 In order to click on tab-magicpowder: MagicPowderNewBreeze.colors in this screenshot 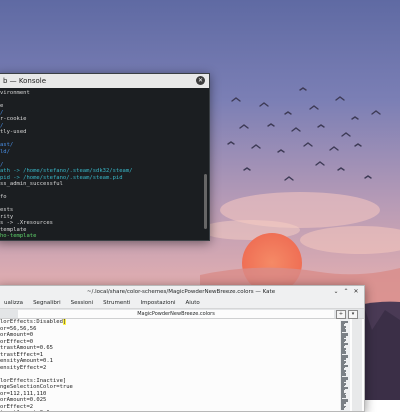, I will do `click(176, 314)`.